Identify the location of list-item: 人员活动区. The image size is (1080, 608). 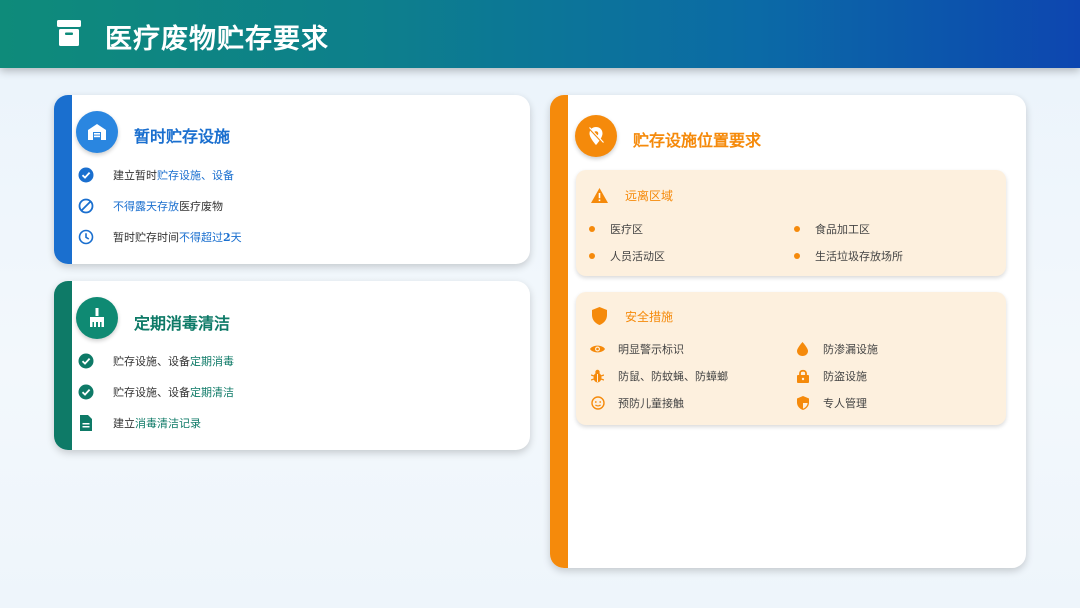
(627, 256).